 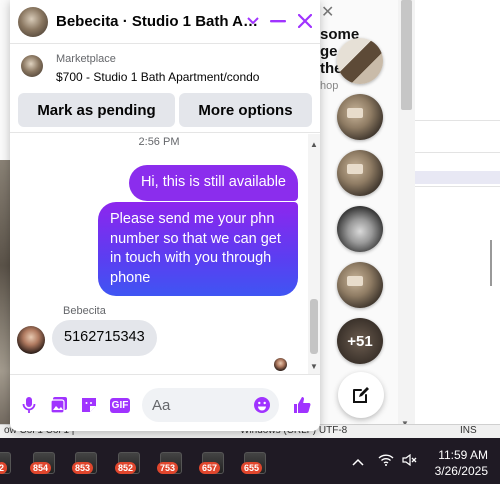 I want to click on listing-thumbnail, so click(x=32, y=66).